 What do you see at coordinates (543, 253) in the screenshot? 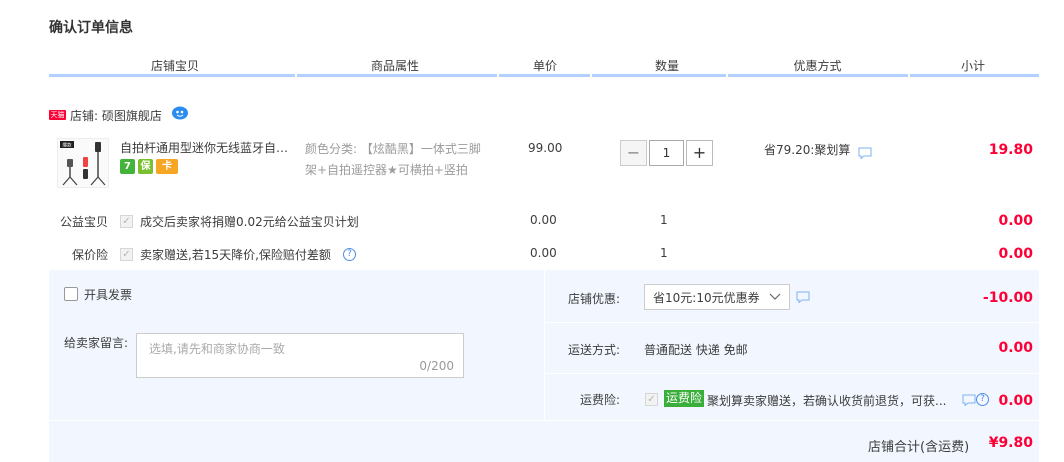
I see `price-protect-price: 0.00` at bounding box center [543, 253].